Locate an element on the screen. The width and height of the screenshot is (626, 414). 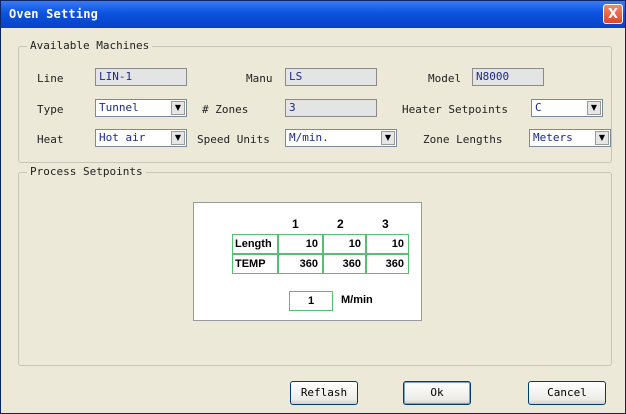
length-cell-1: 10 is located at coordinates (300, 244).